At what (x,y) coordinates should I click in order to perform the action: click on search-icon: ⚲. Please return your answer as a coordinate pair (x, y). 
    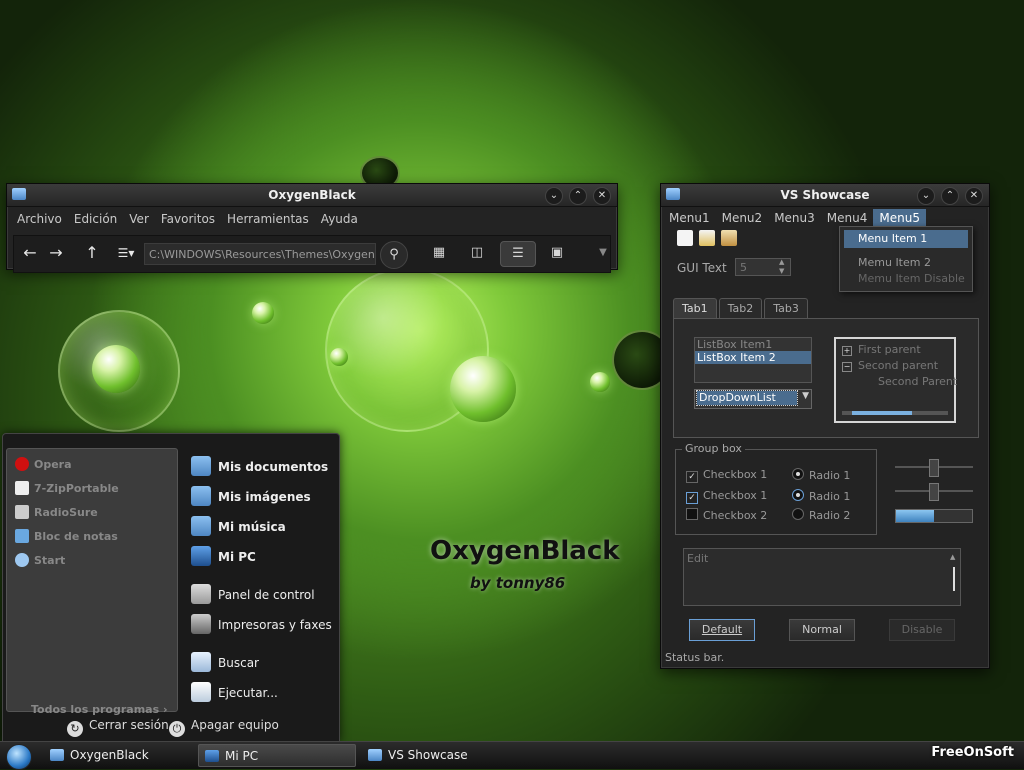
    Looking at the image, I should click on (394, 255).